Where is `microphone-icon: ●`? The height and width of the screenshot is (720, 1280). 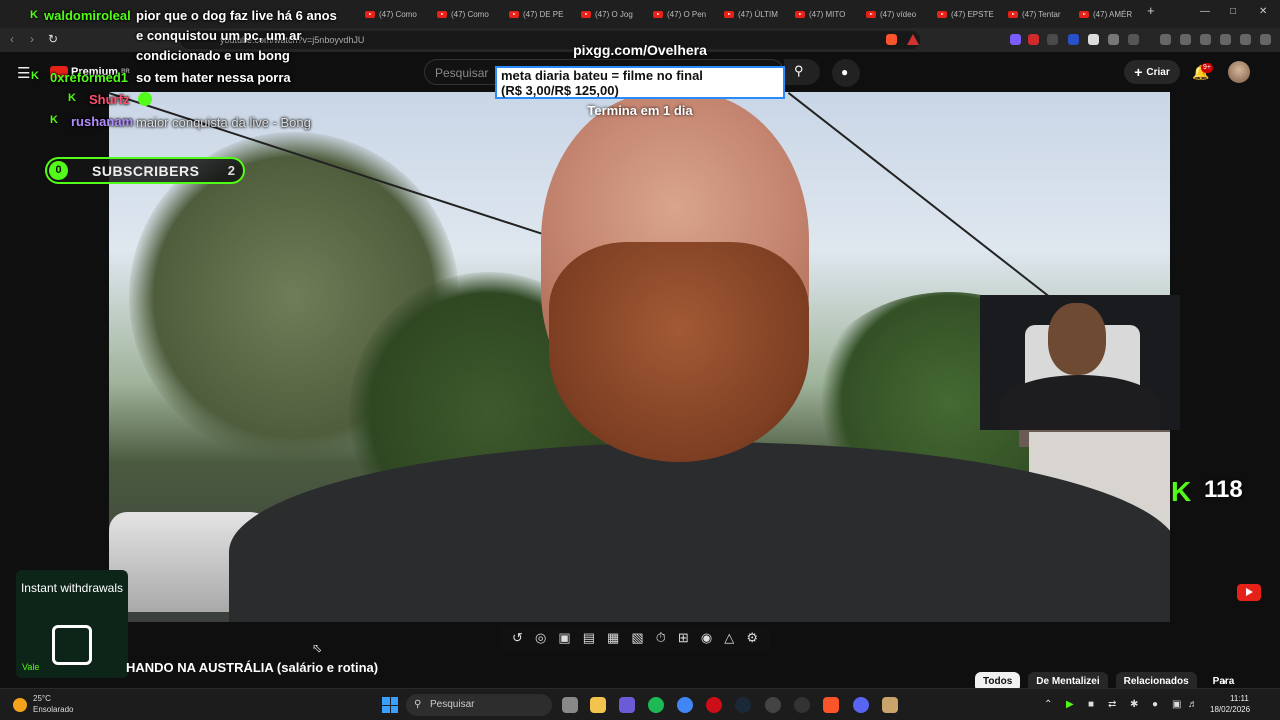 microphone-icon: ● is located at coordinates (1155, 704).